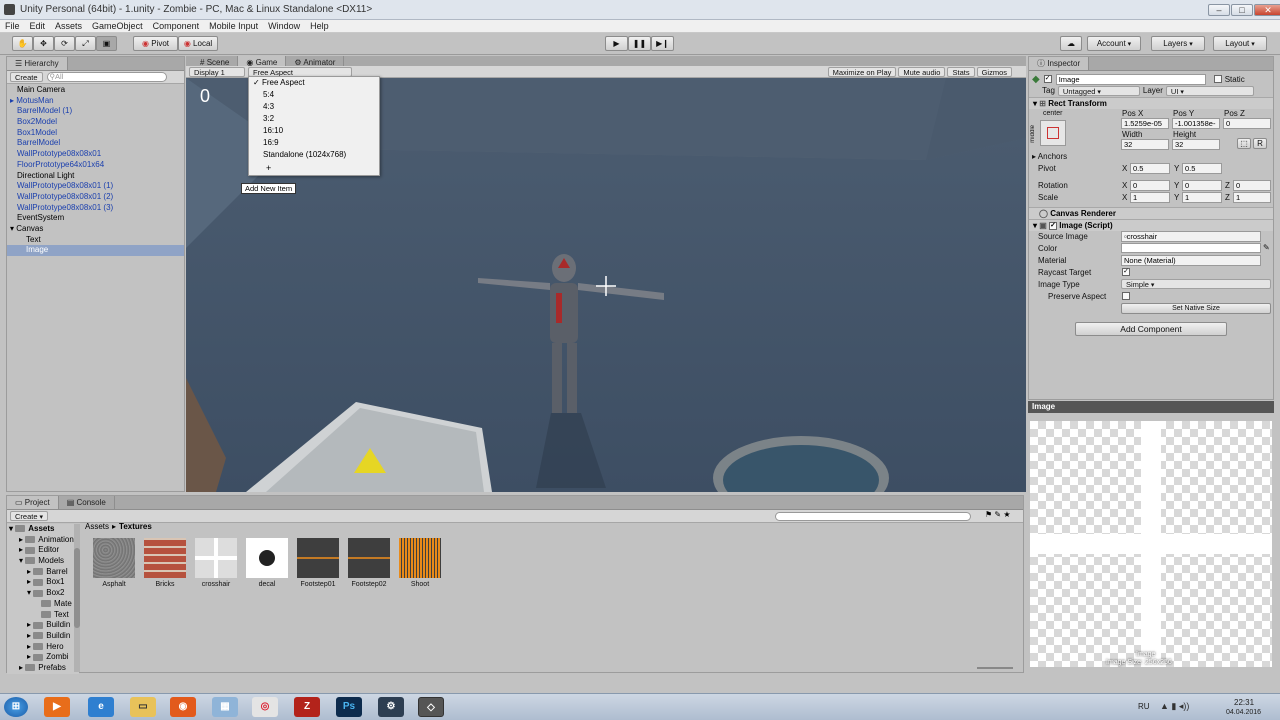 The height and width of the screenshot is (720, 1280). What do you see at coordinates (349, 707) in the screenshot?
I see `photoshop-icon: Ps` at bounding box center [349, 707].